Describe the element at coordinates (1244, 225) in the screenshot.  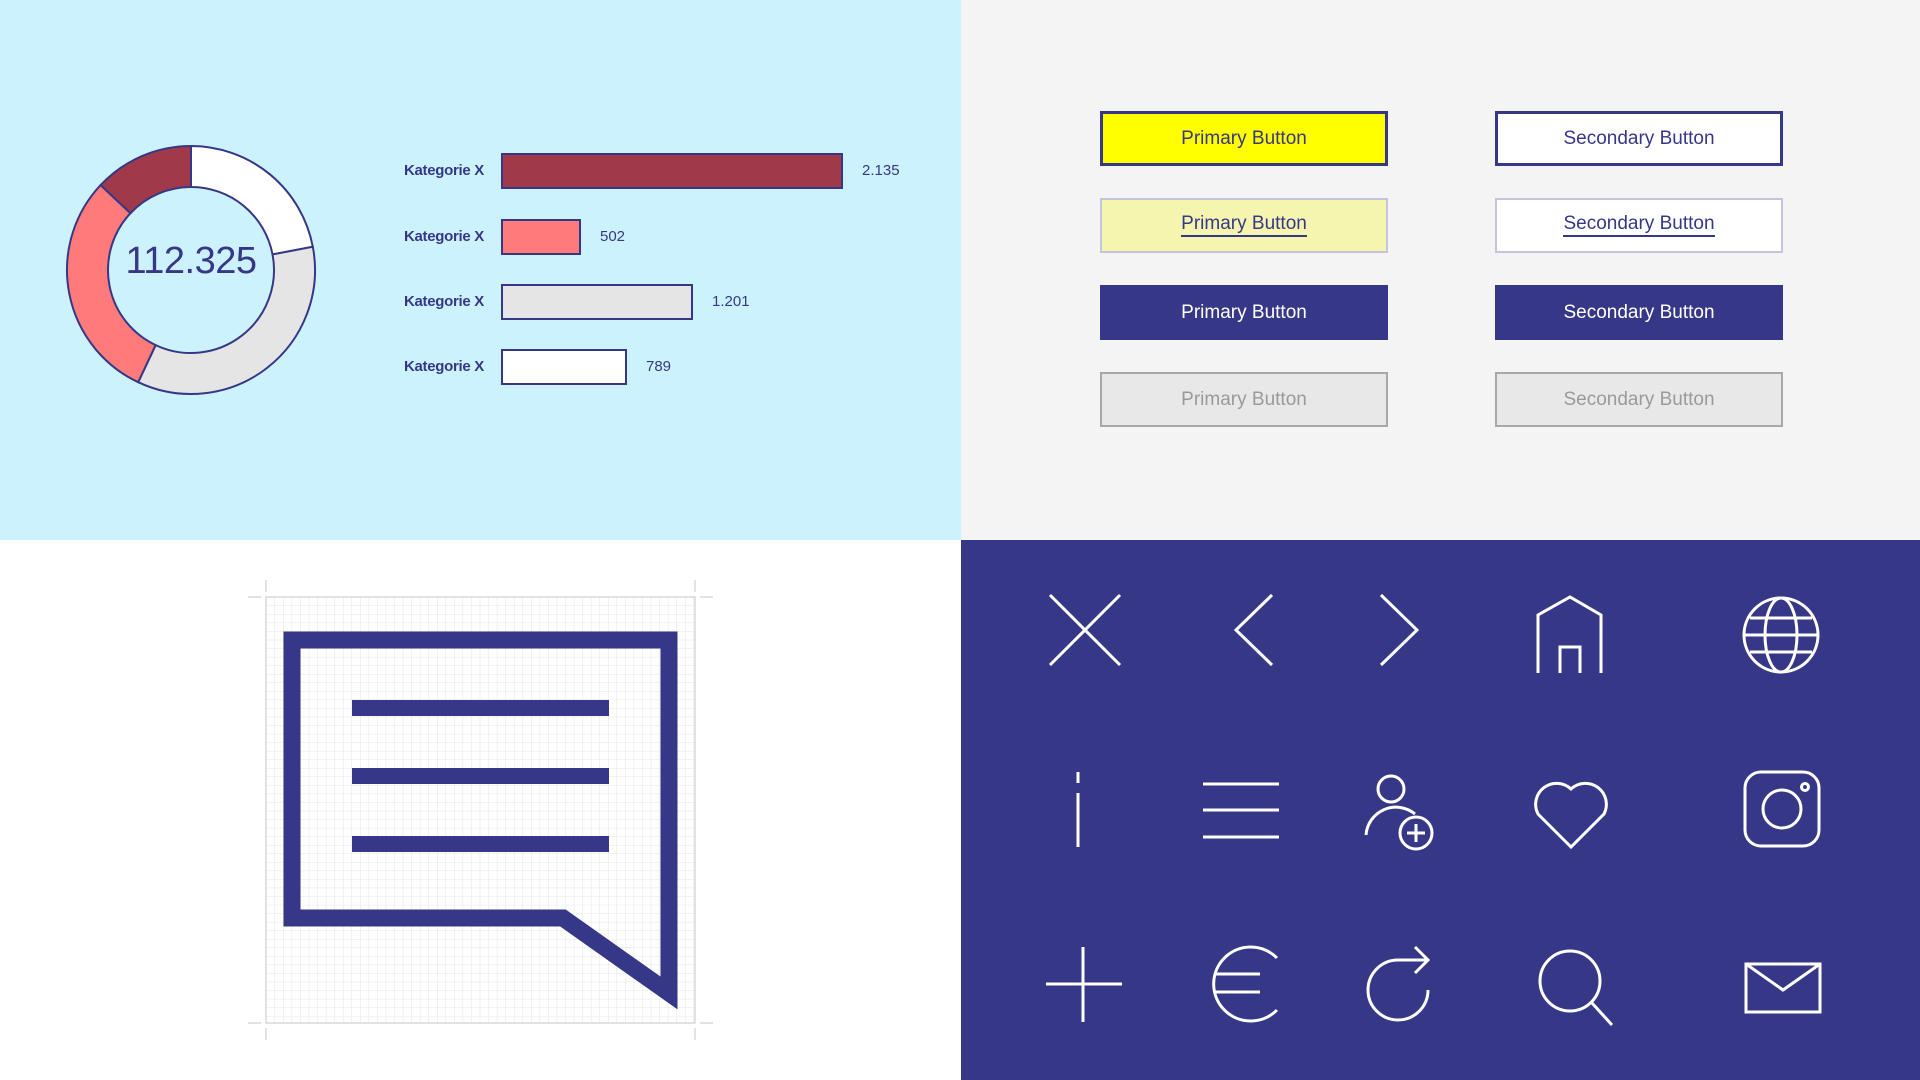
I see `primary-button-hover: Primary Button` at that location.